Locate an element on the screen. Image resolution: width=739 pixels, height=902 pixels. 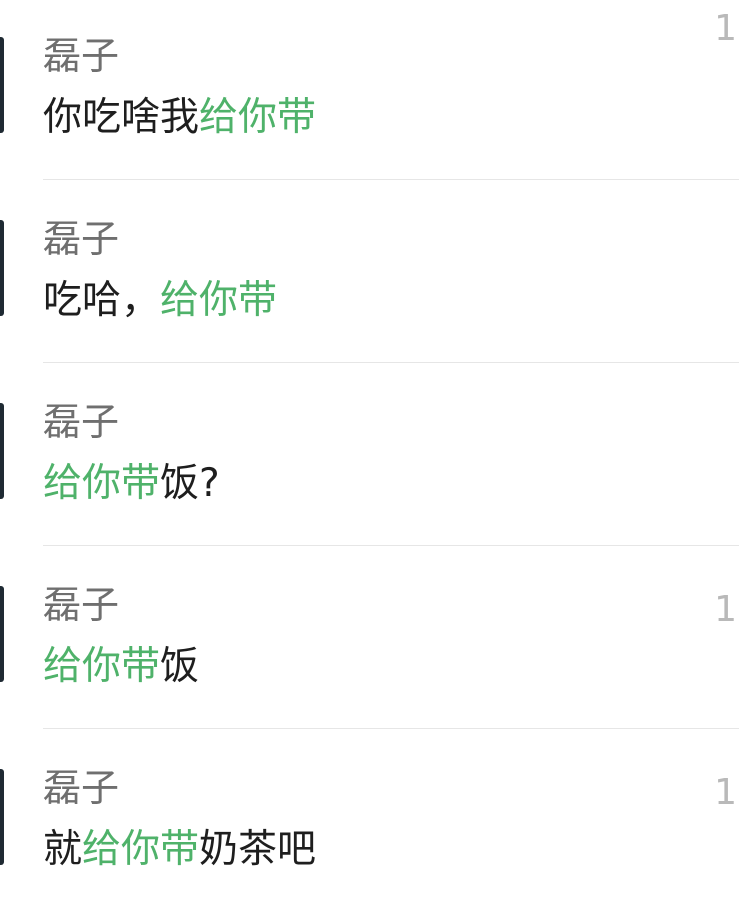
message-text: 奶茶吧 is located at coordinates (258, 849).